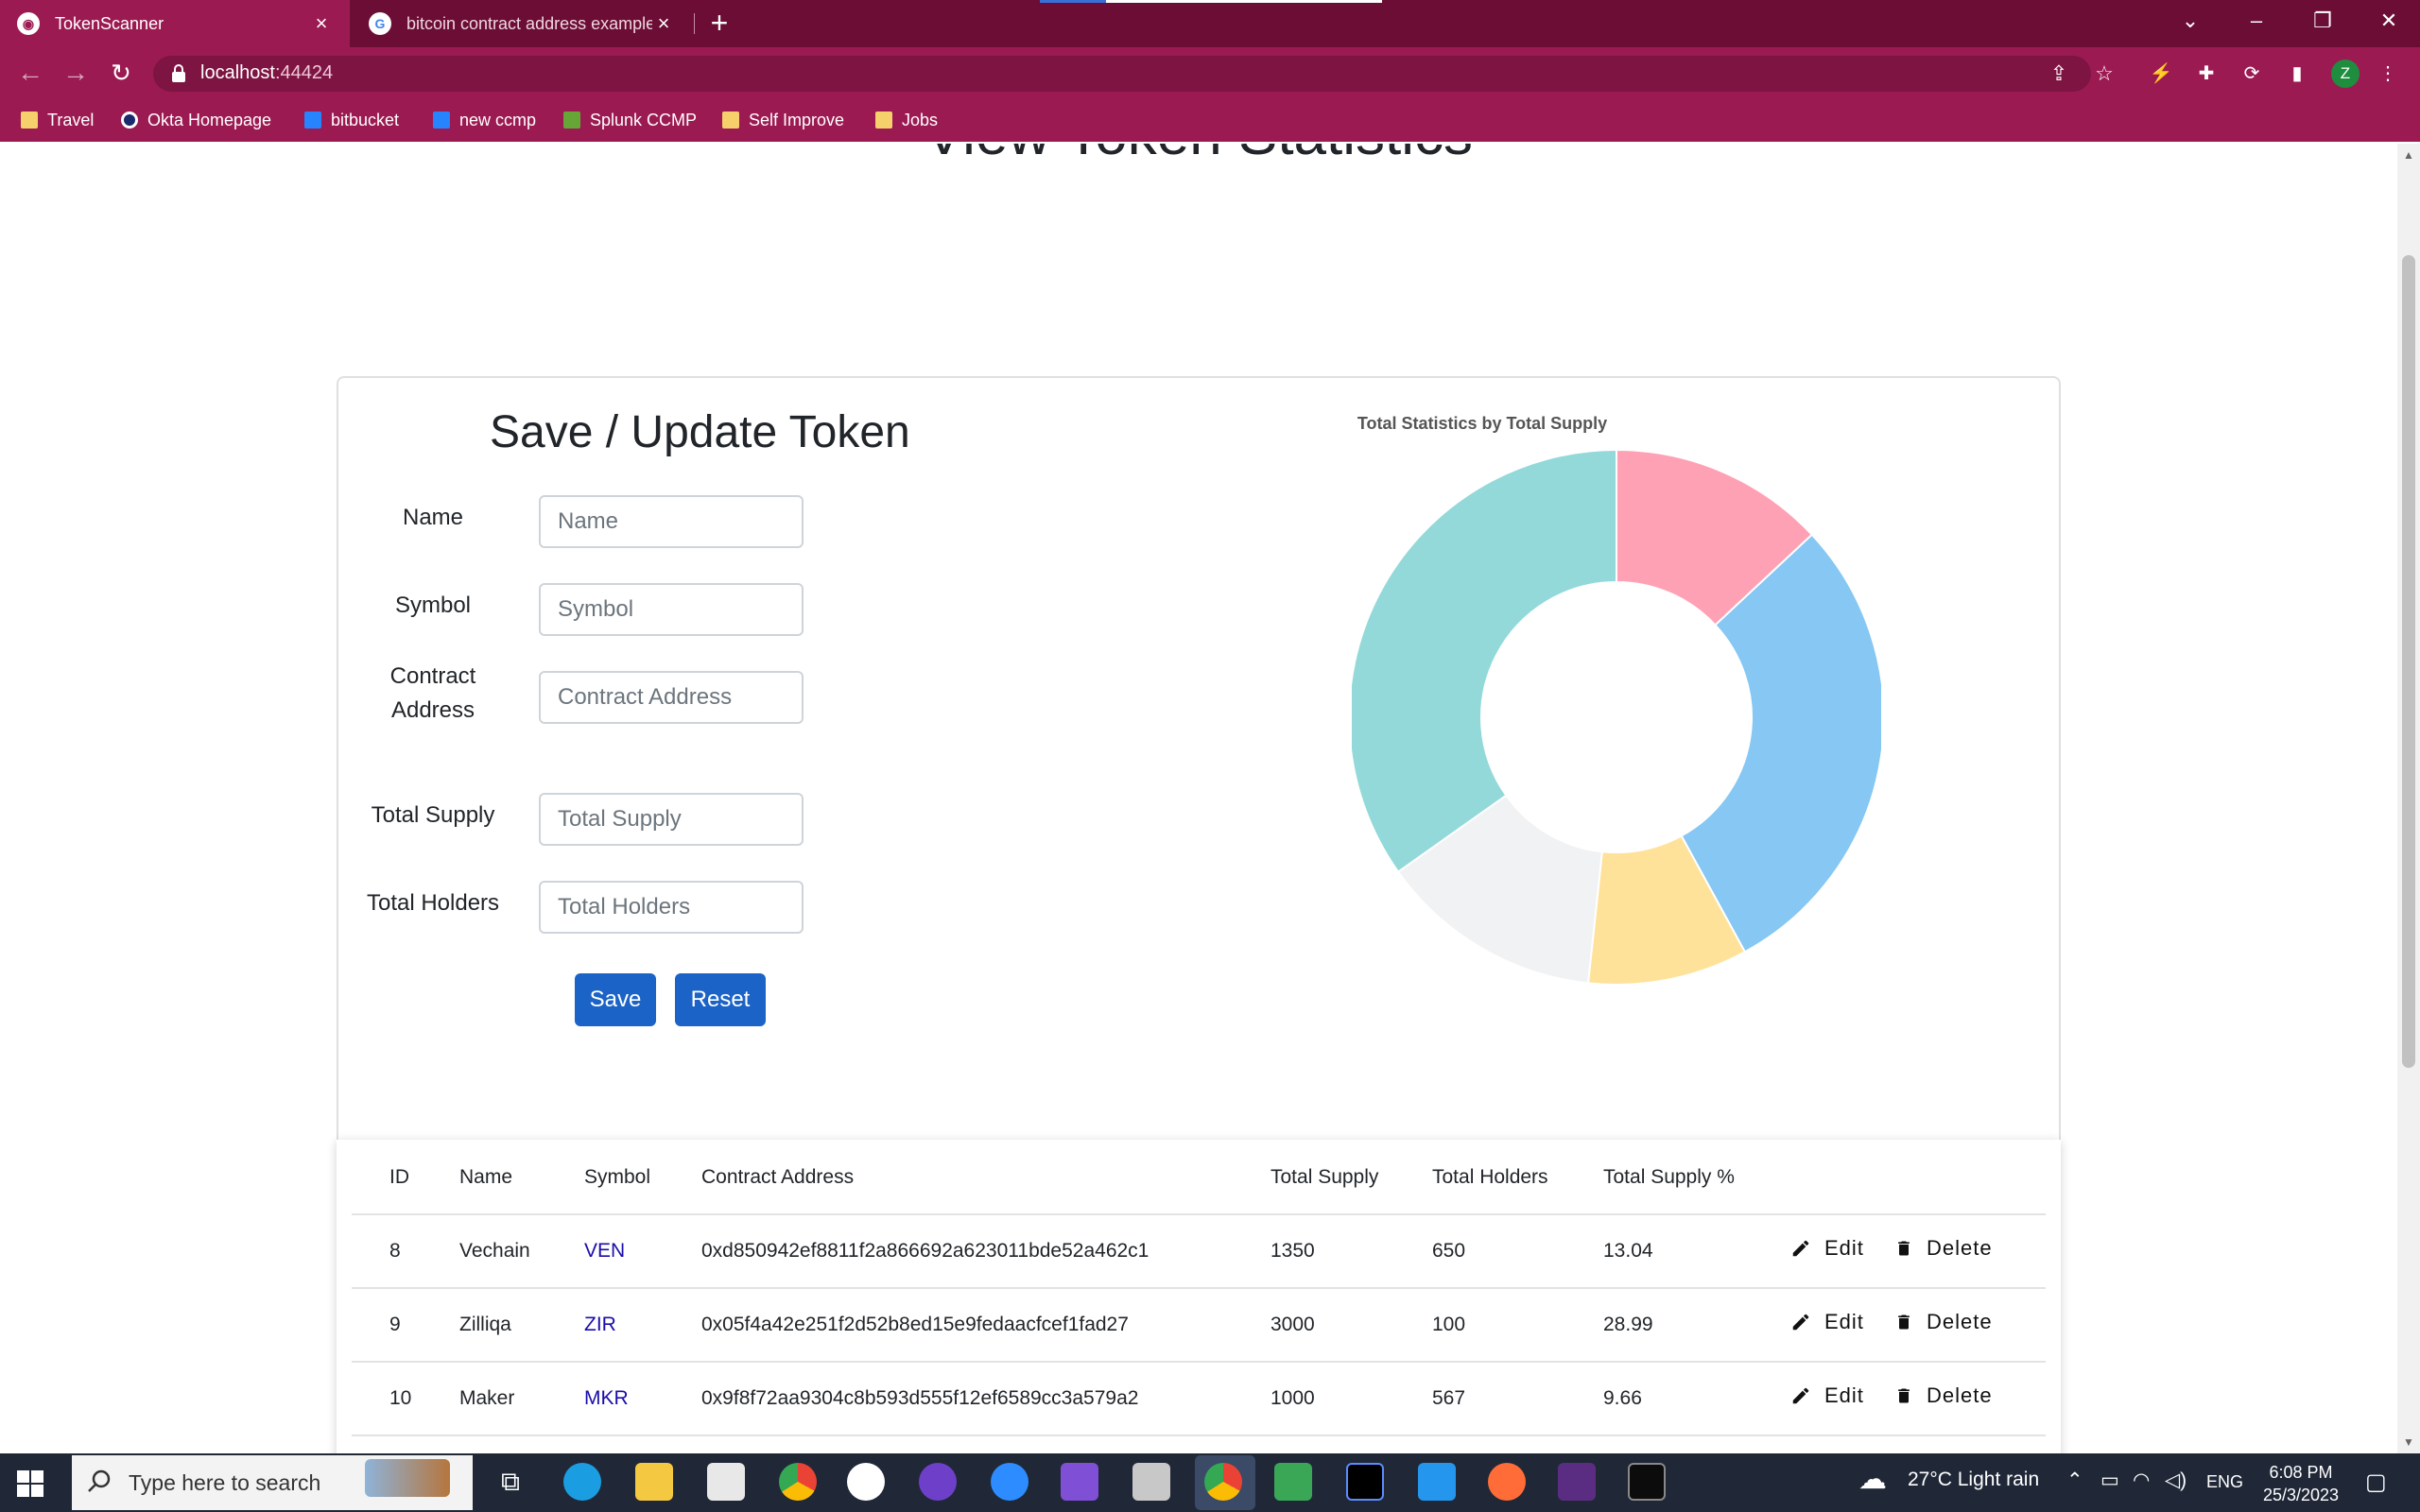 Image resolution: width=2420 pixels, height=1512 pixels. Describe the element at coordinates (604, 1251) in the screenshot. I see `cell-symbol: VEN` at that location.